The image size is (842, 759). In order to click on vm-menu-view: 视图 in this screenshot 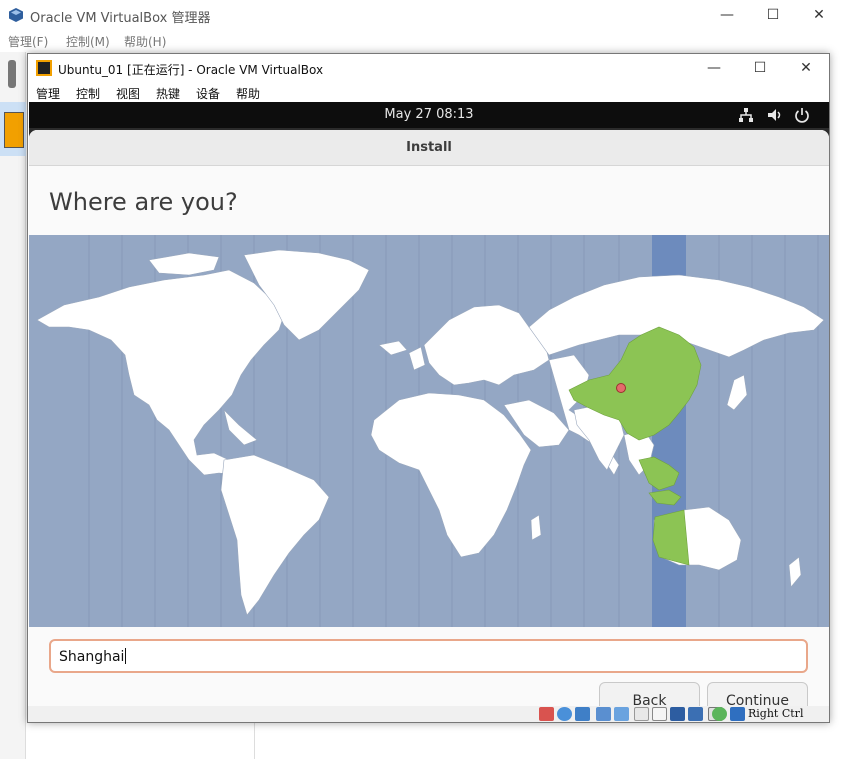, I will do `click(128, 93)`.